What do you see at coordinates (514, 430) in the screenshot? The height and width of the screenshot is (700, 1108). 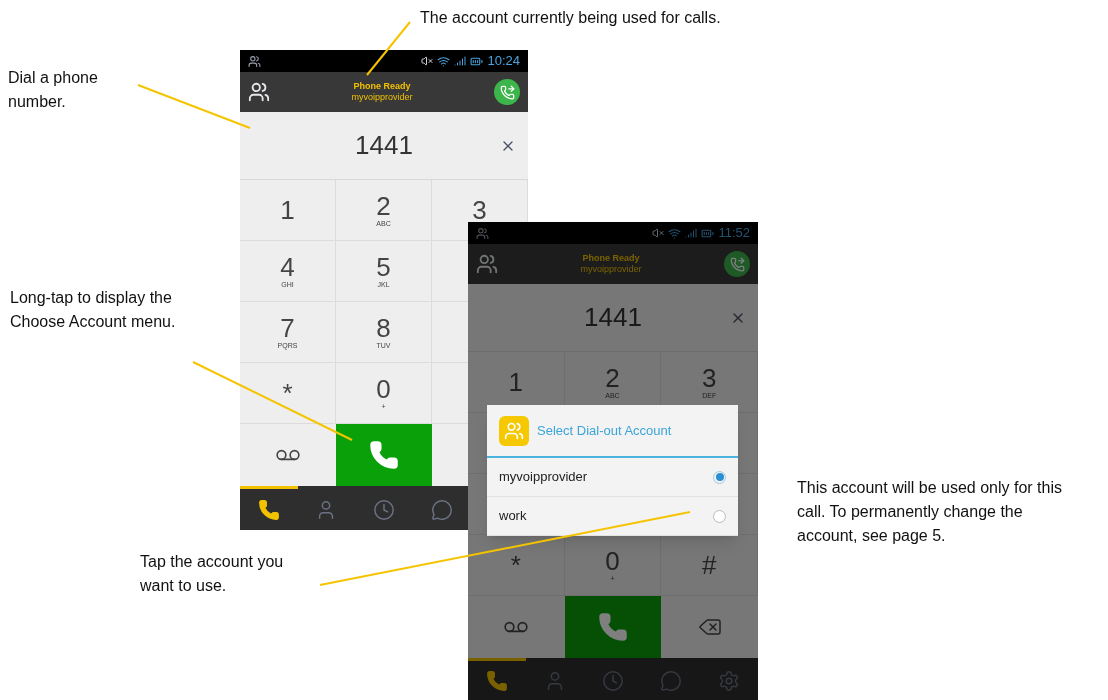 I see `app-logo-icon` at bounding box center [514, 430].